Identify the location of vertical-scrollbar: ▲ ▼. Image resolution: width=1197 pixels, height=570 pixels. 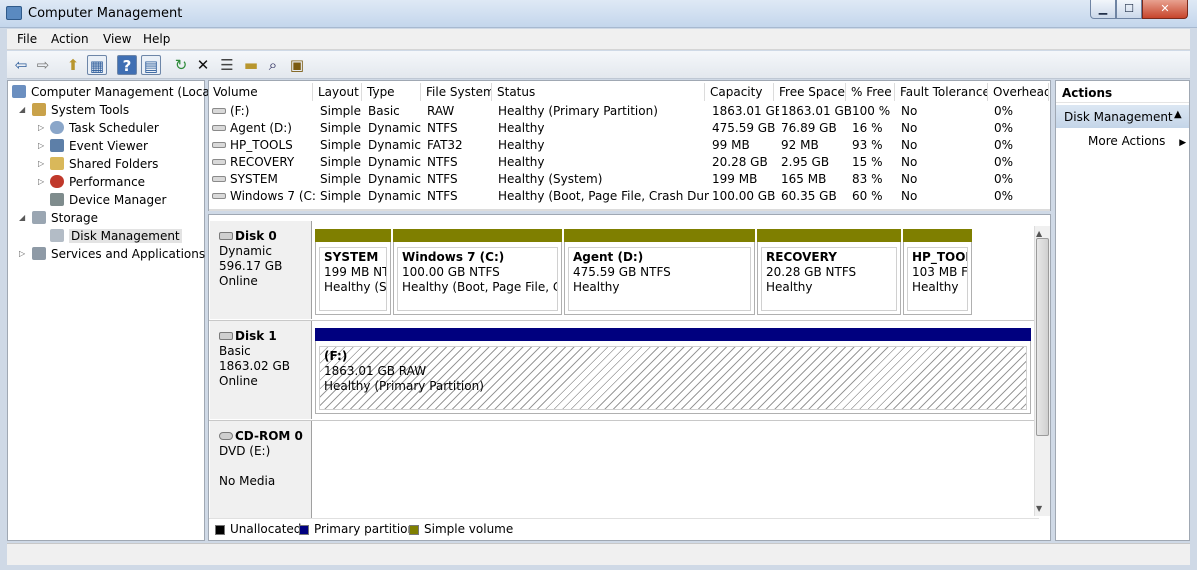
(1042, 371).